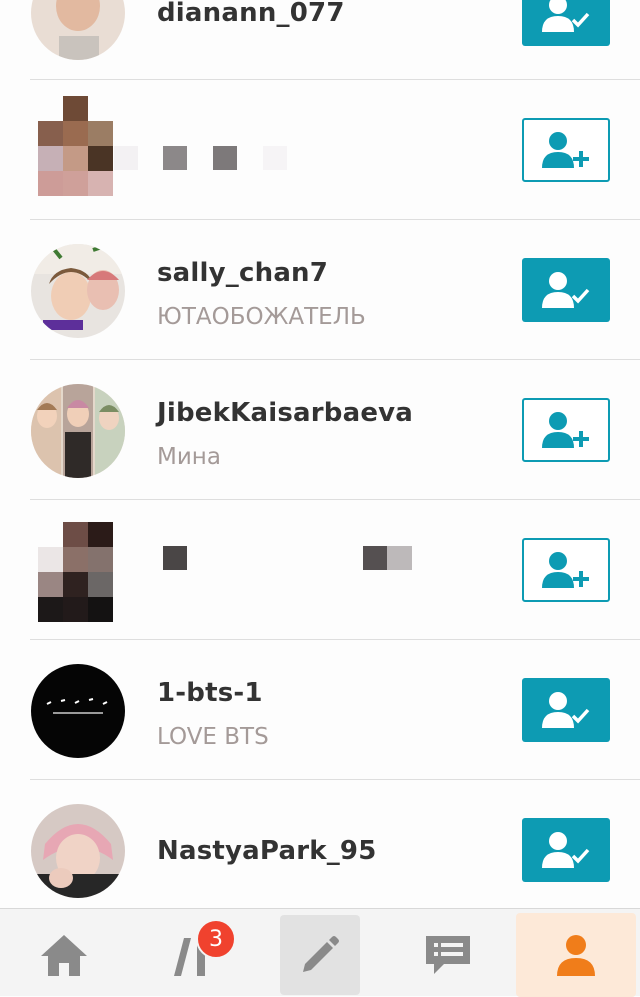 The height and width of the screenshot is (997, 640). I want to click on list-item: JibekKaisarbaeva Мина, so click(320, 430).